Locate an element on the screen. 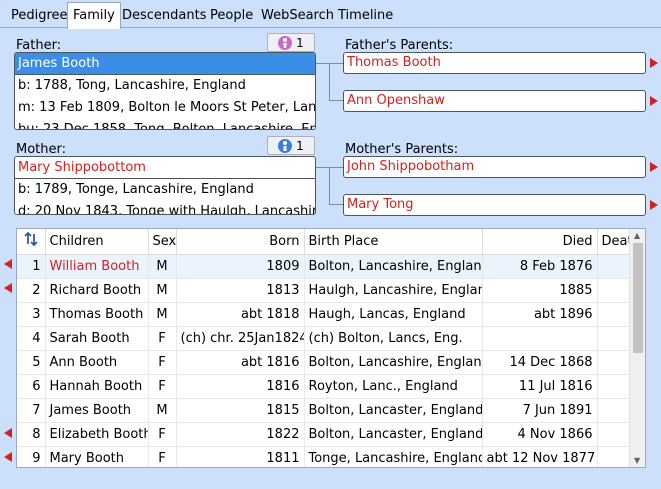 This screenshot has width=661, height=489. child-born: 1815 is located at coordinates (240, 410).